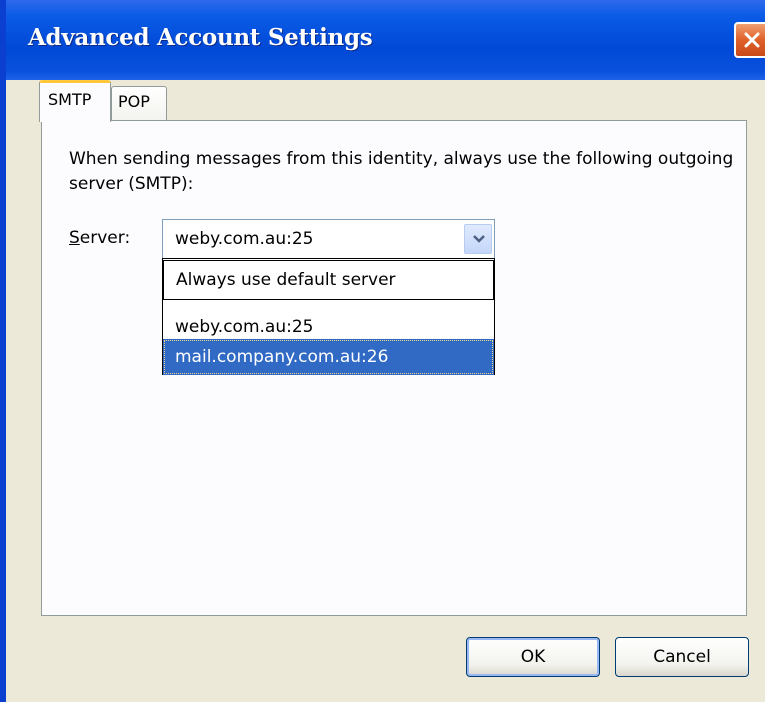 This screenshot has height=702, width=765. What do you see at coordinates (105, 238) in the screenshot?
I see `server-label-text: erver:` at bounding box center [105, 238].